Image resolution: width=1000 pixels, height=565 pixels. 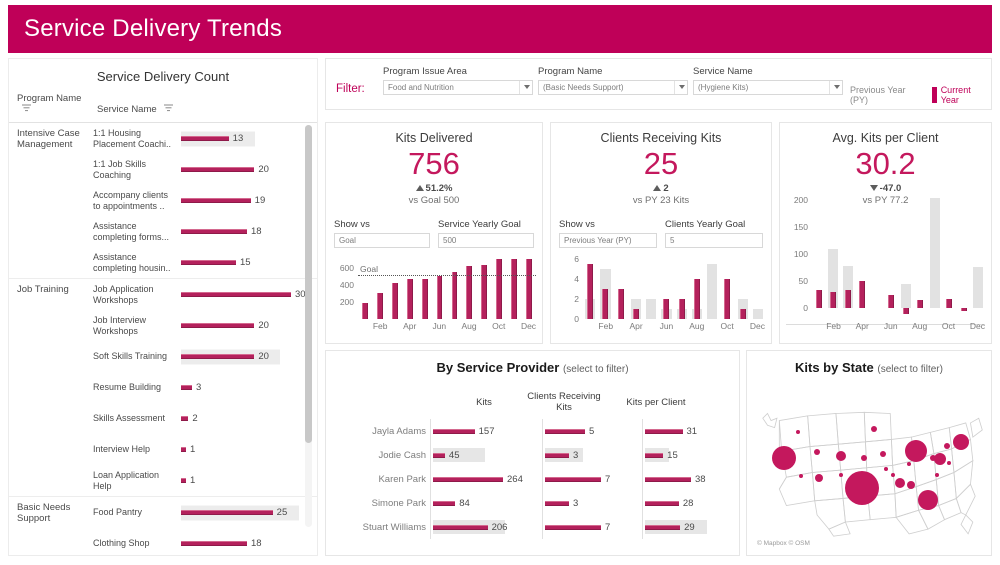 I want to click on yearly-goal-input: 500, so click(x=486, y=240).